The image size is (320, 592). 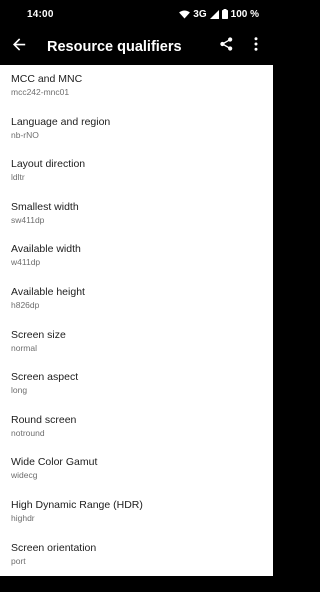 I want to click on item-title: Wide Color Gamut, so click(x=54, y=462).